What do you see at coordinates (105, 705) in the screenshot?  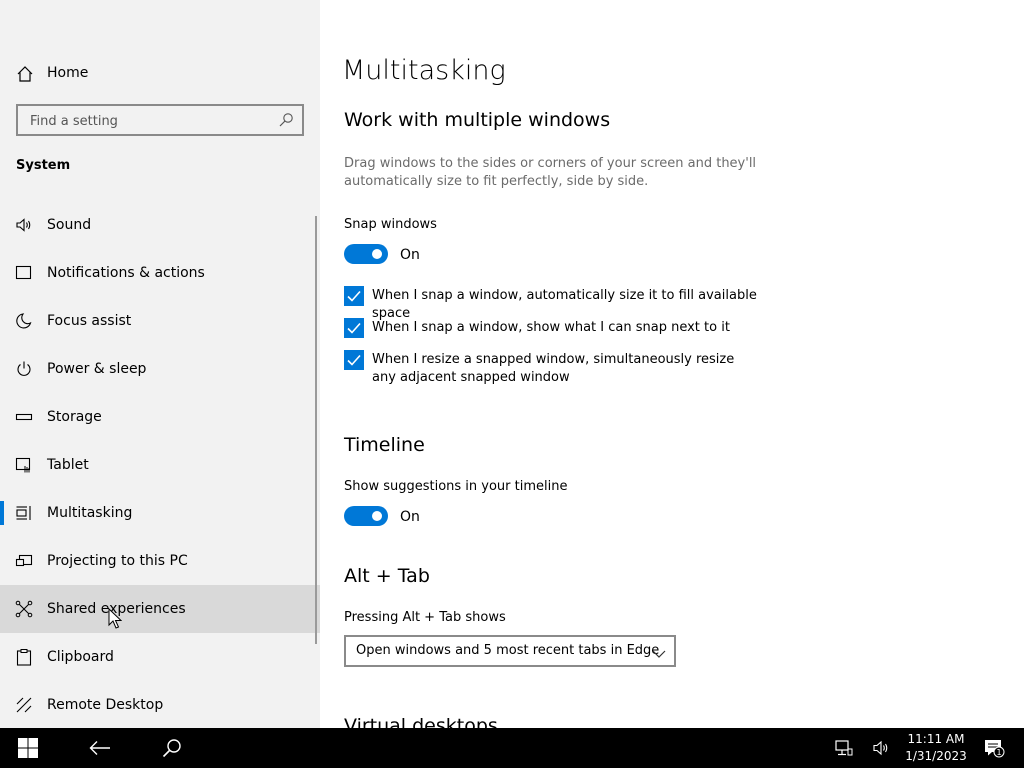 I see `sidebar-item-label: Remote Desktop` at bounding box center [105, 705].